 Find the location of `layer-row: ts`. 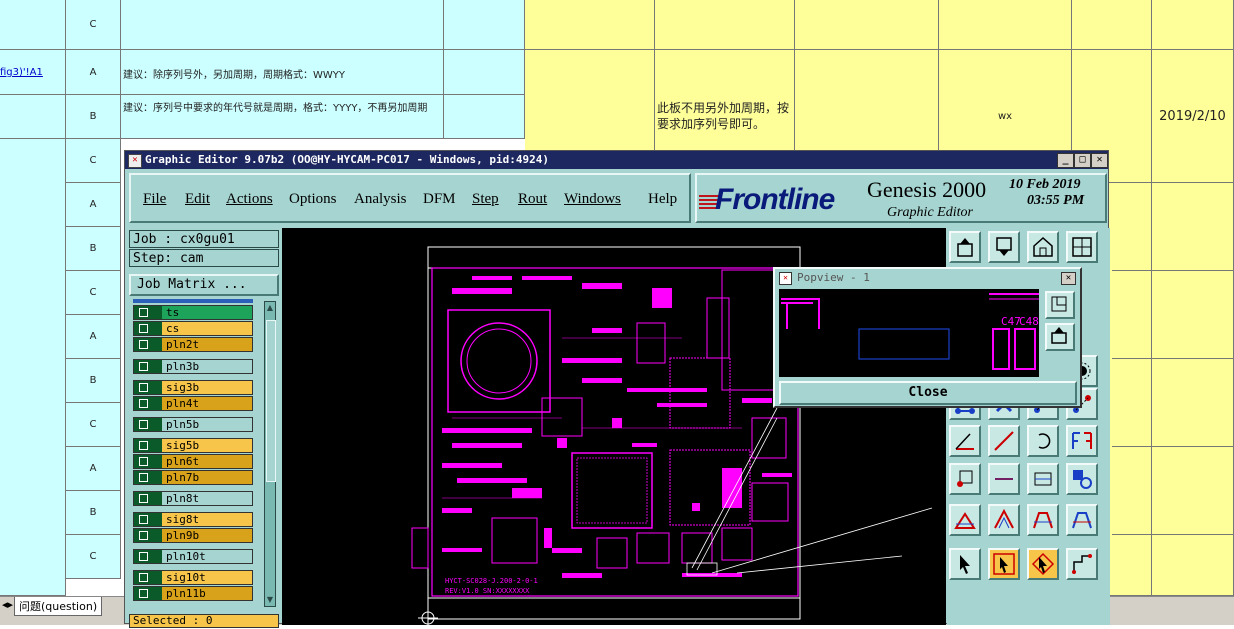

layer-row: ts is located at coordinates (193, 312).